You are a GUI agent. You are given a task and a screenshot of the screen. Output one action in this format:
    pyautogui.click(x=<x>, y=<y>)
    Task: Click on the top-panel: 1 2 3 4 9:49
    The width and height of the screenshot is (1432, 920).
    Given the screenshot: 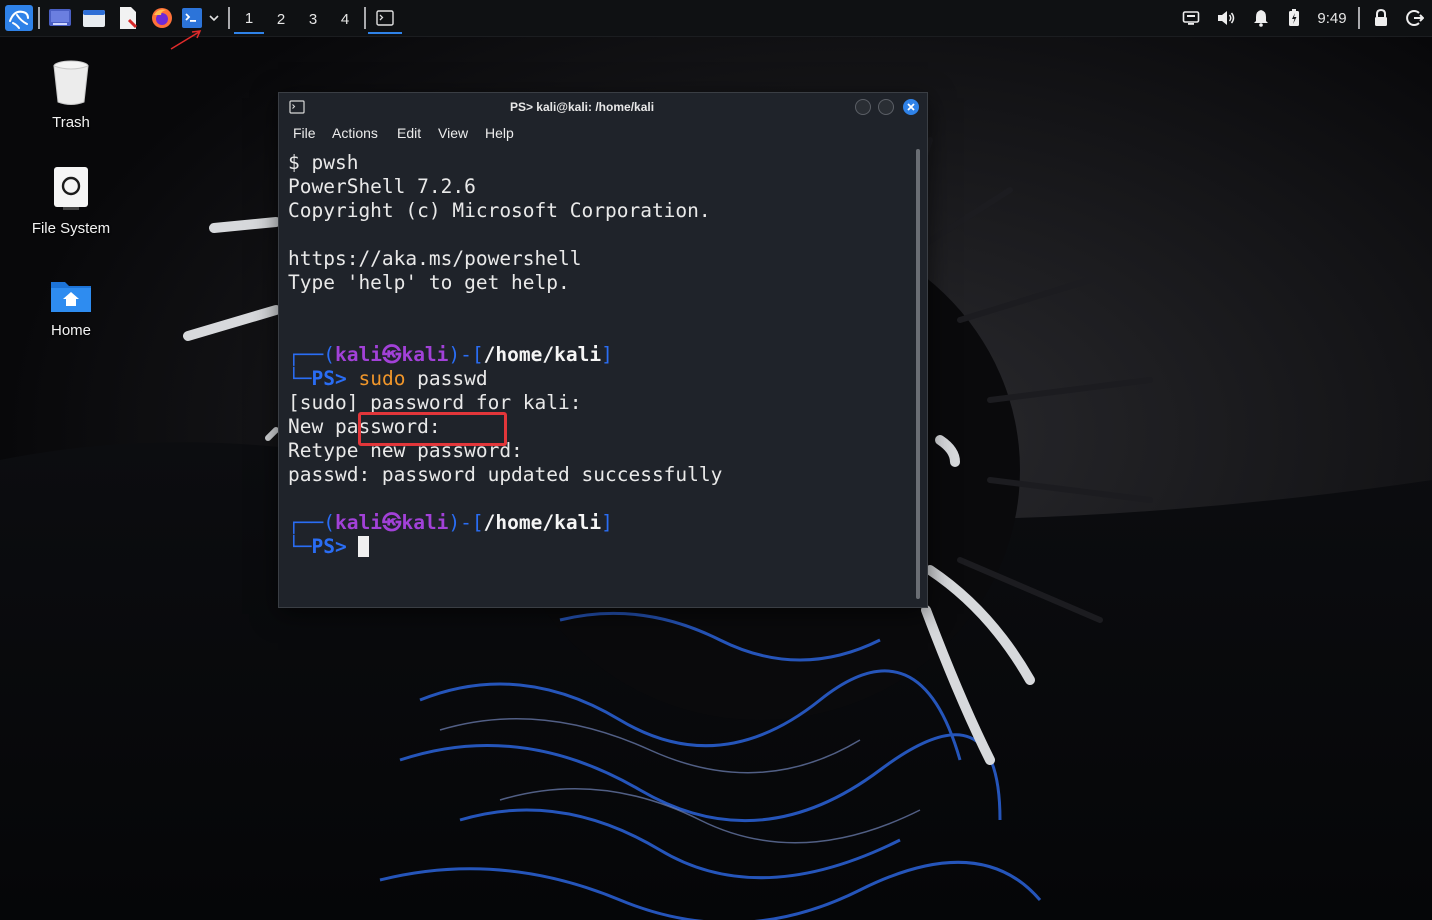 What is the action you would take?
    pyautogui.click(x=716, y=25)
    